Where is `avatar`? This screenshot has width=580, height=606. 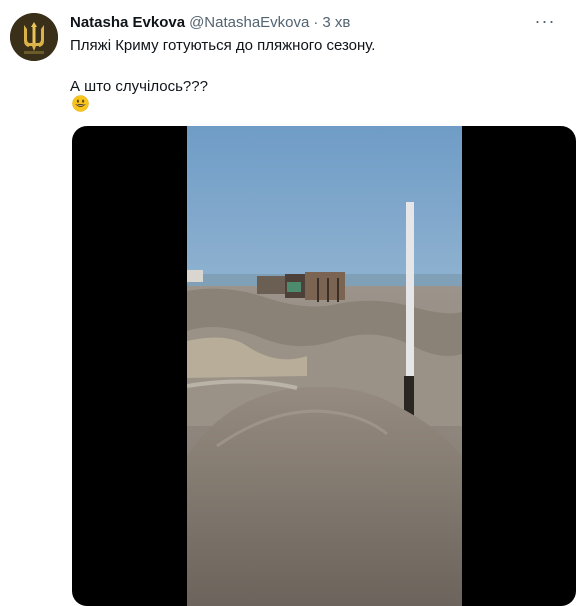 avatar is located at coordinates (34, 37).